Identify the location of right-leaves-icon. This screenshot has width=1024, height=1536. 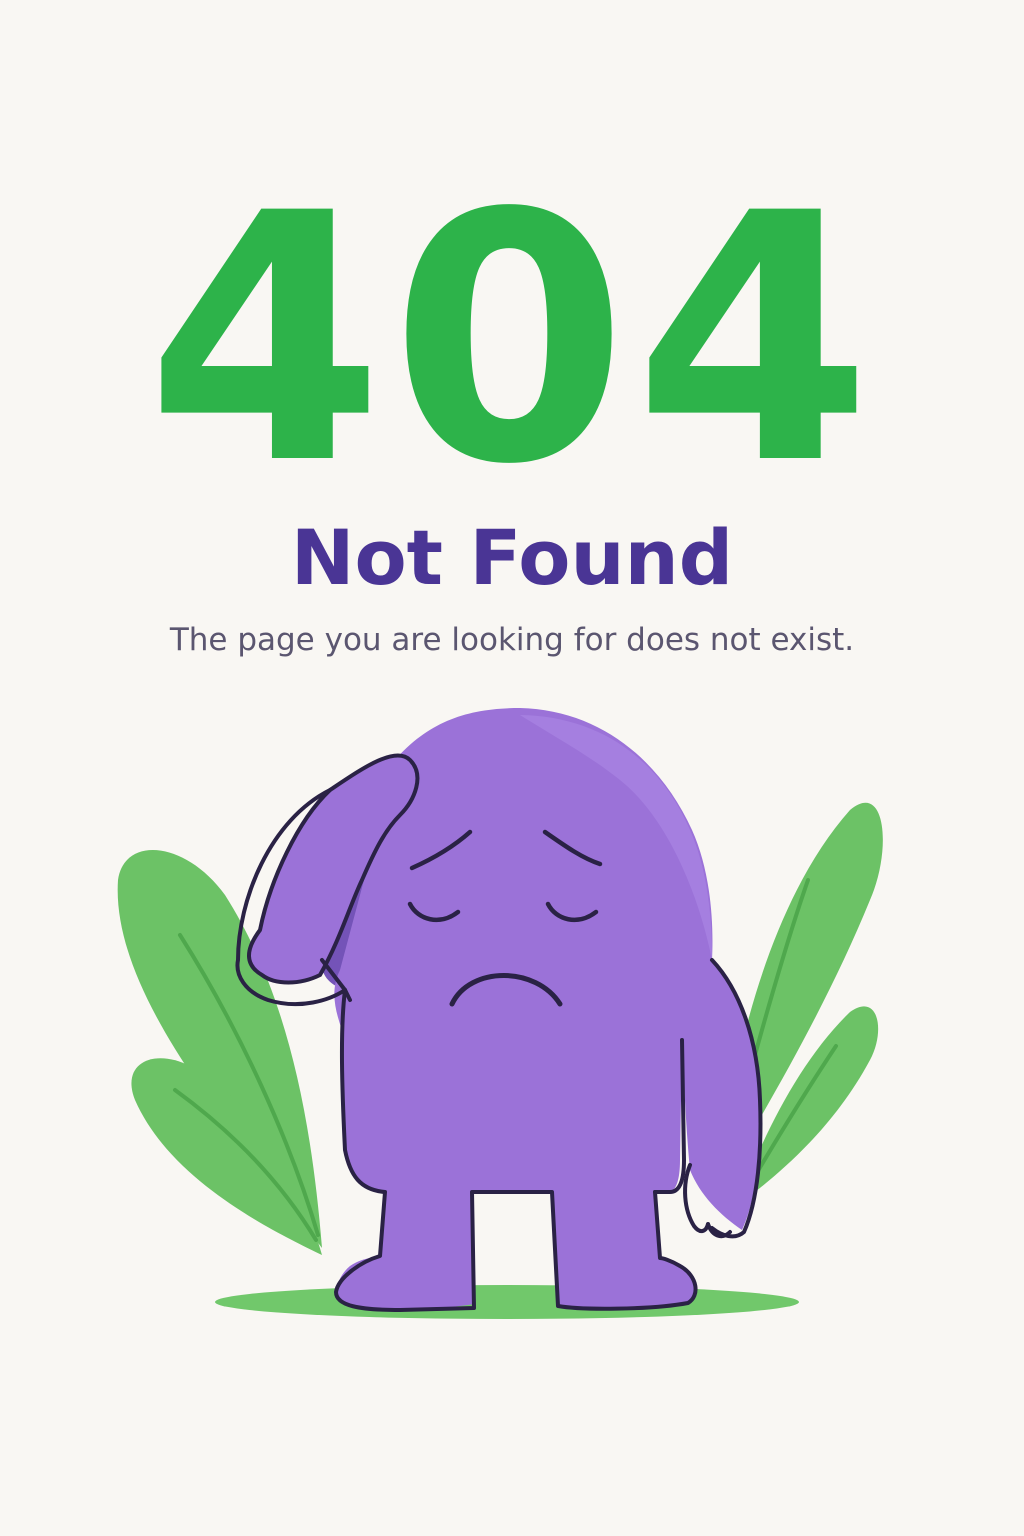
(800, 1003).